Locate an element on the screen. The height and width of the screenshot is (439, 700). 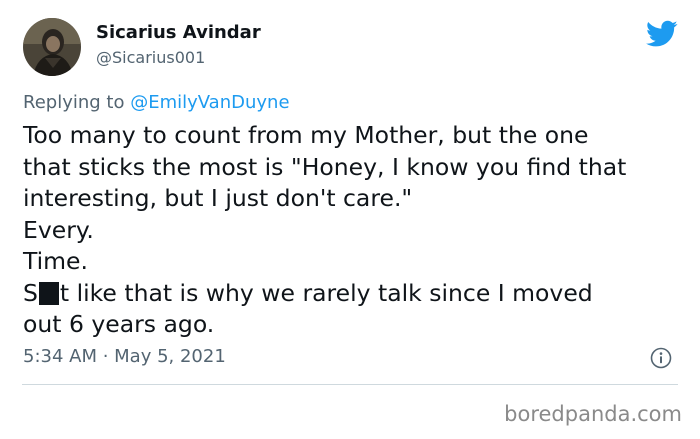
reply-context: Replying to @EmilyVanDuyne is located at coordinates (156, 102).